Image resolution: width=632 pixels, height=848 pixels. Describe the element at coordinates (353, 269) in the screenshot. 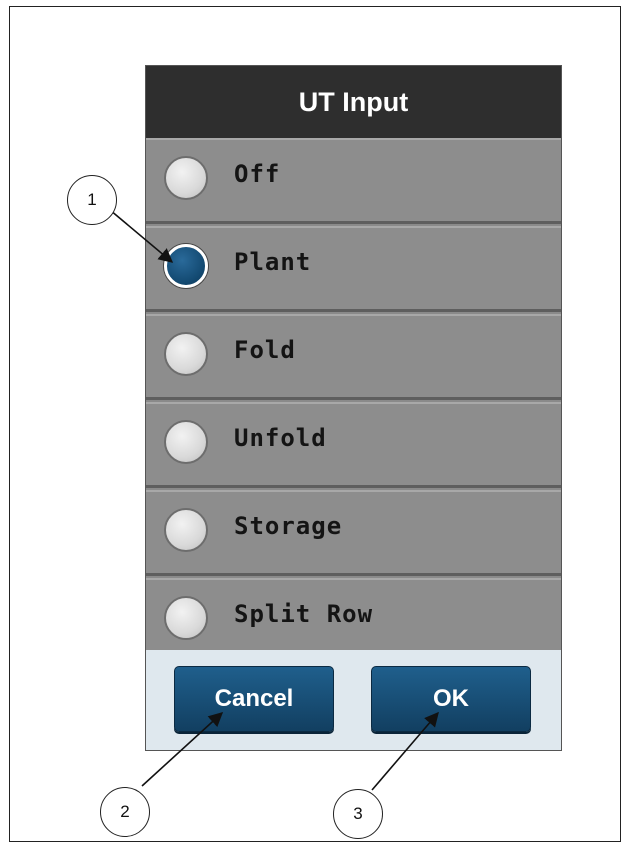

I see `option-plant: Plant` at that location.